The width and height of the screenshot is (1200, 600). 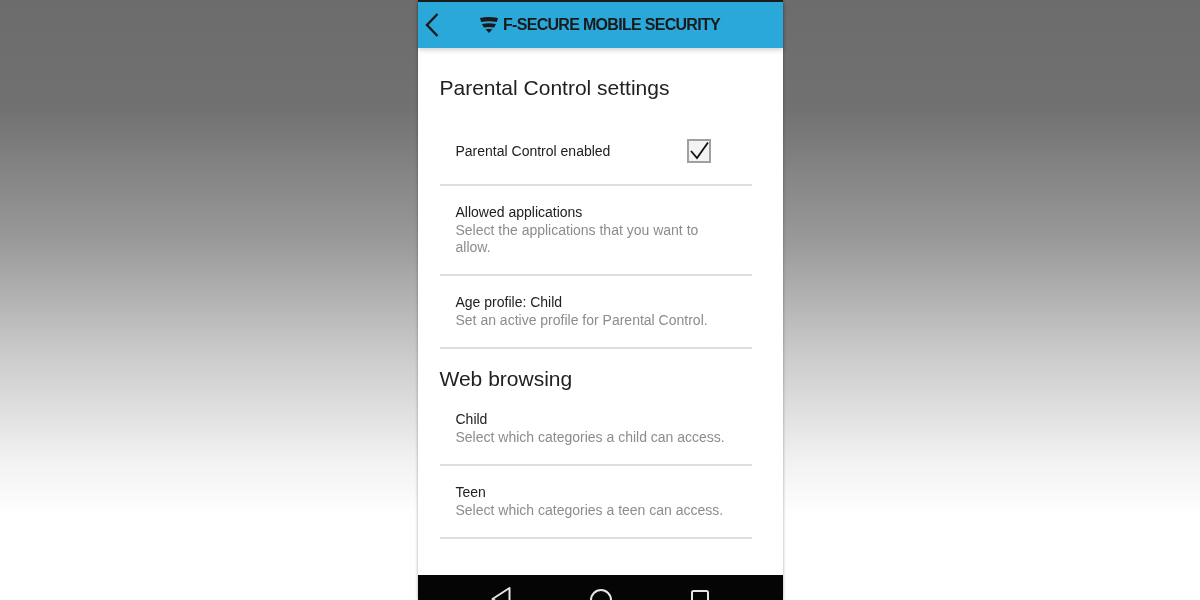 What do you see at coordinates (555, 88) in the screenshot?
I see `section-title: Parental Control settings` at bounding box center [555, 88].